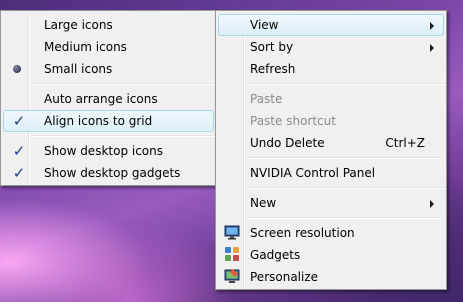  I want to click on menu-item-medium-icons: Medium icons, so click(108, 47).